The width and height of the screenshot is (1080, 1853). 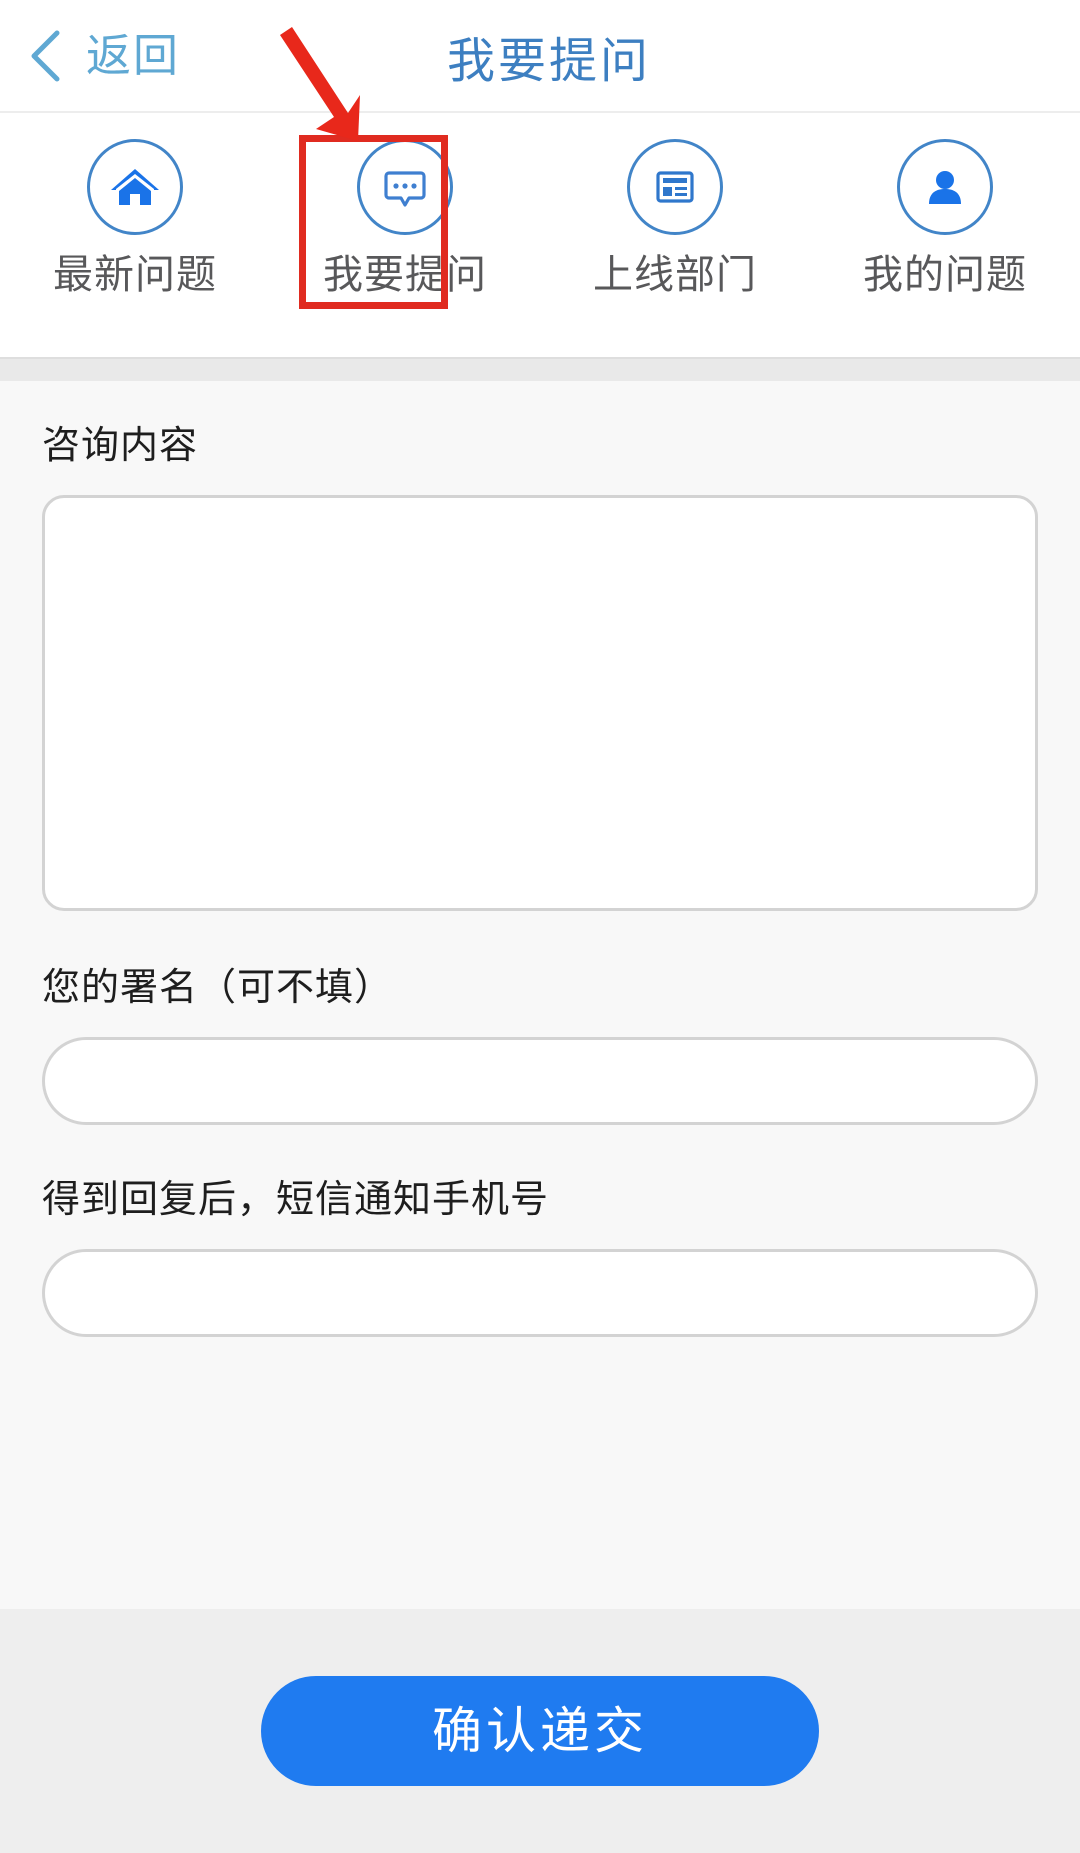 I want to click on tab-my-questions: 我的问题, so click(x=945, y=204).